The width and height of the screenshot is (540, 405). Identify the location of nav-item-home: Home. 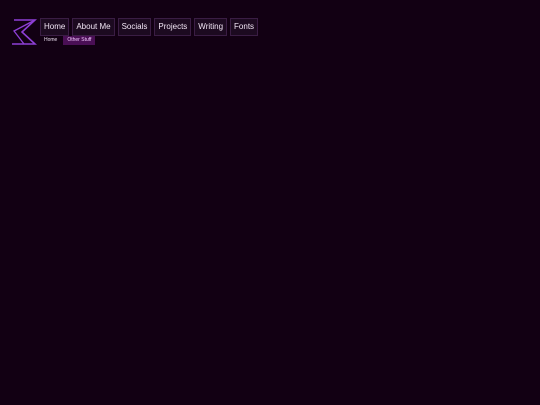
(55, 27).